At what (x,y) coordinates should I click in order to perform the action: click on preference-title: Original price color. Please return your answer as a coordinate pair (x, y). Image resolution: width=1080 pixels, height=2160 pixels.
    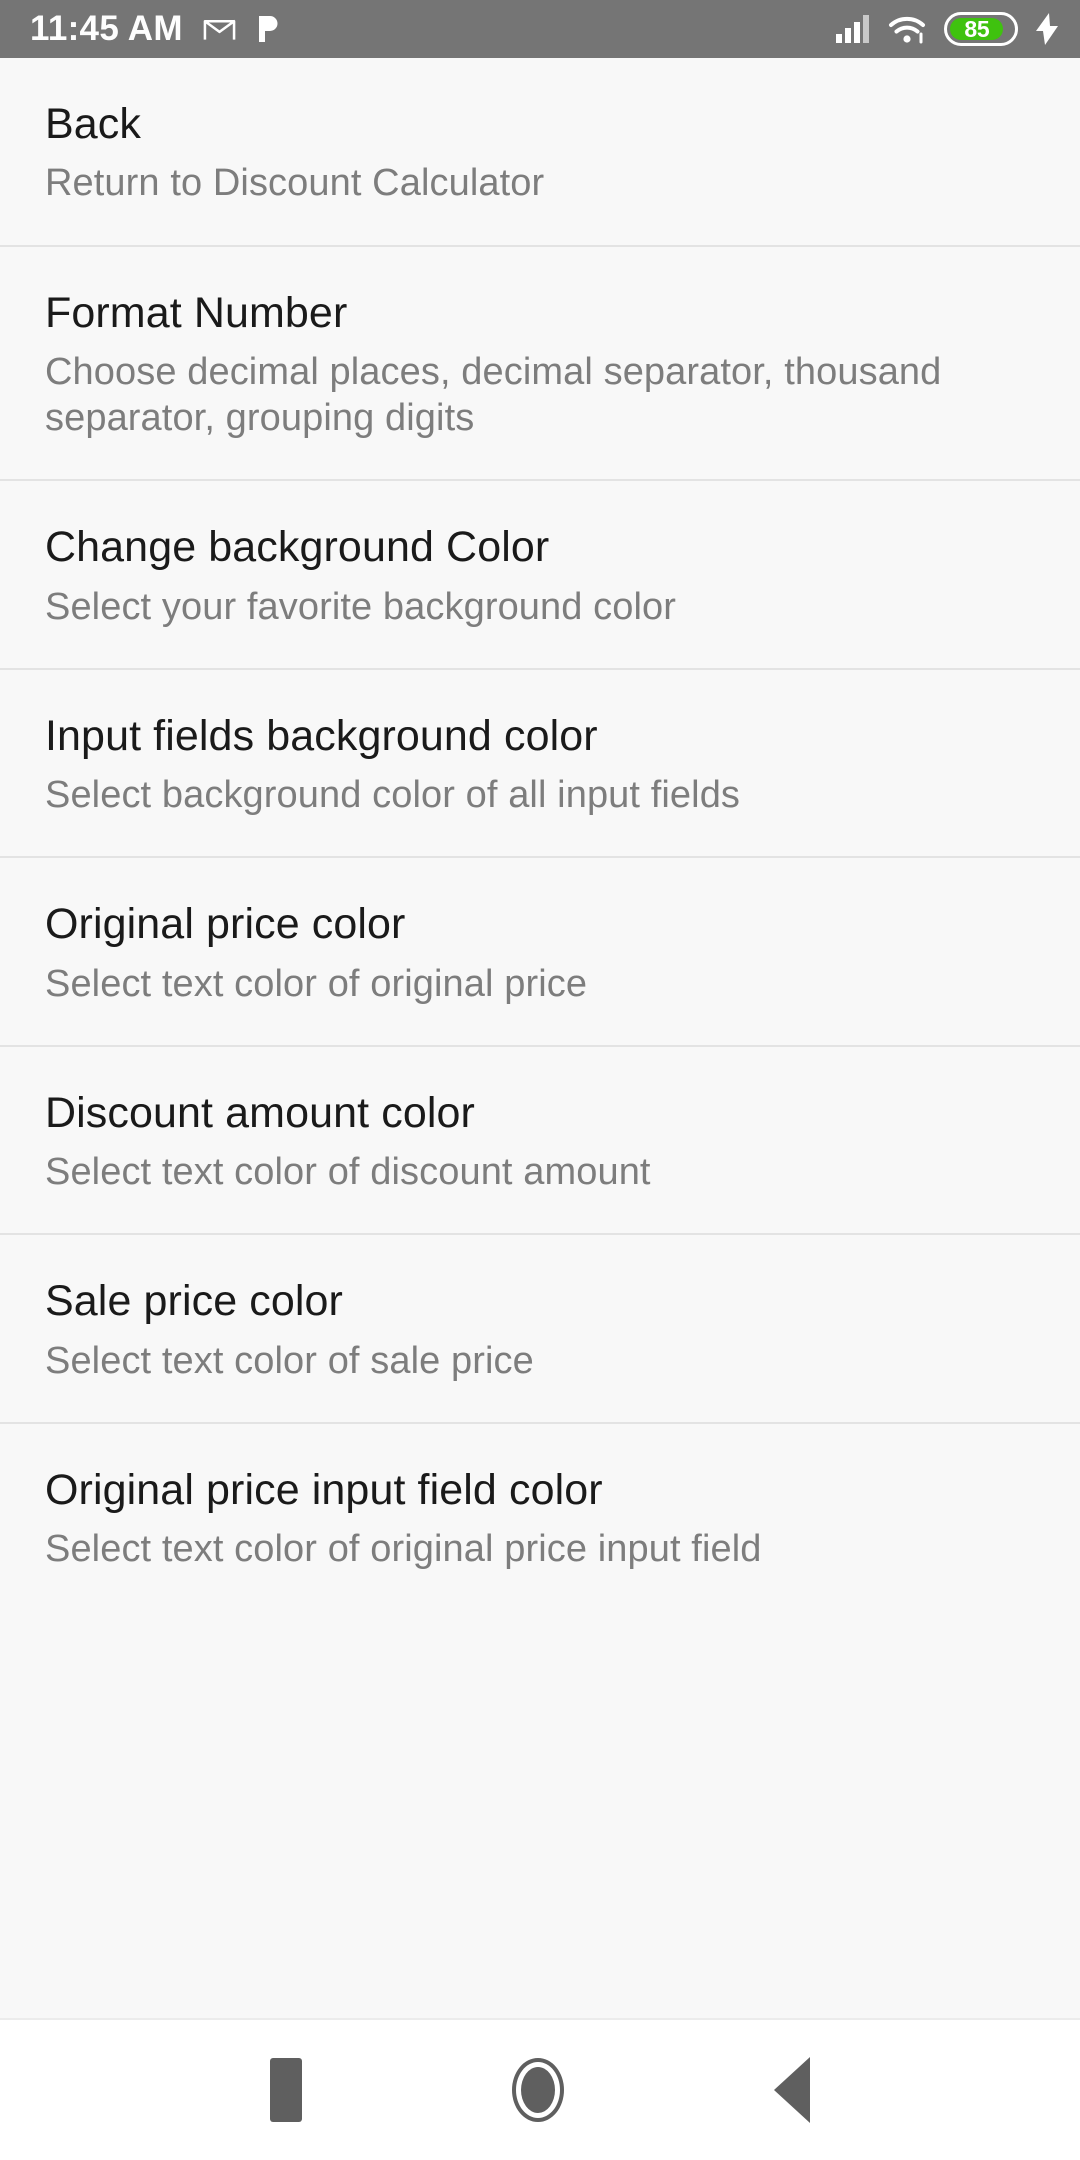
    Looking at the image, I should click on (225, 924).